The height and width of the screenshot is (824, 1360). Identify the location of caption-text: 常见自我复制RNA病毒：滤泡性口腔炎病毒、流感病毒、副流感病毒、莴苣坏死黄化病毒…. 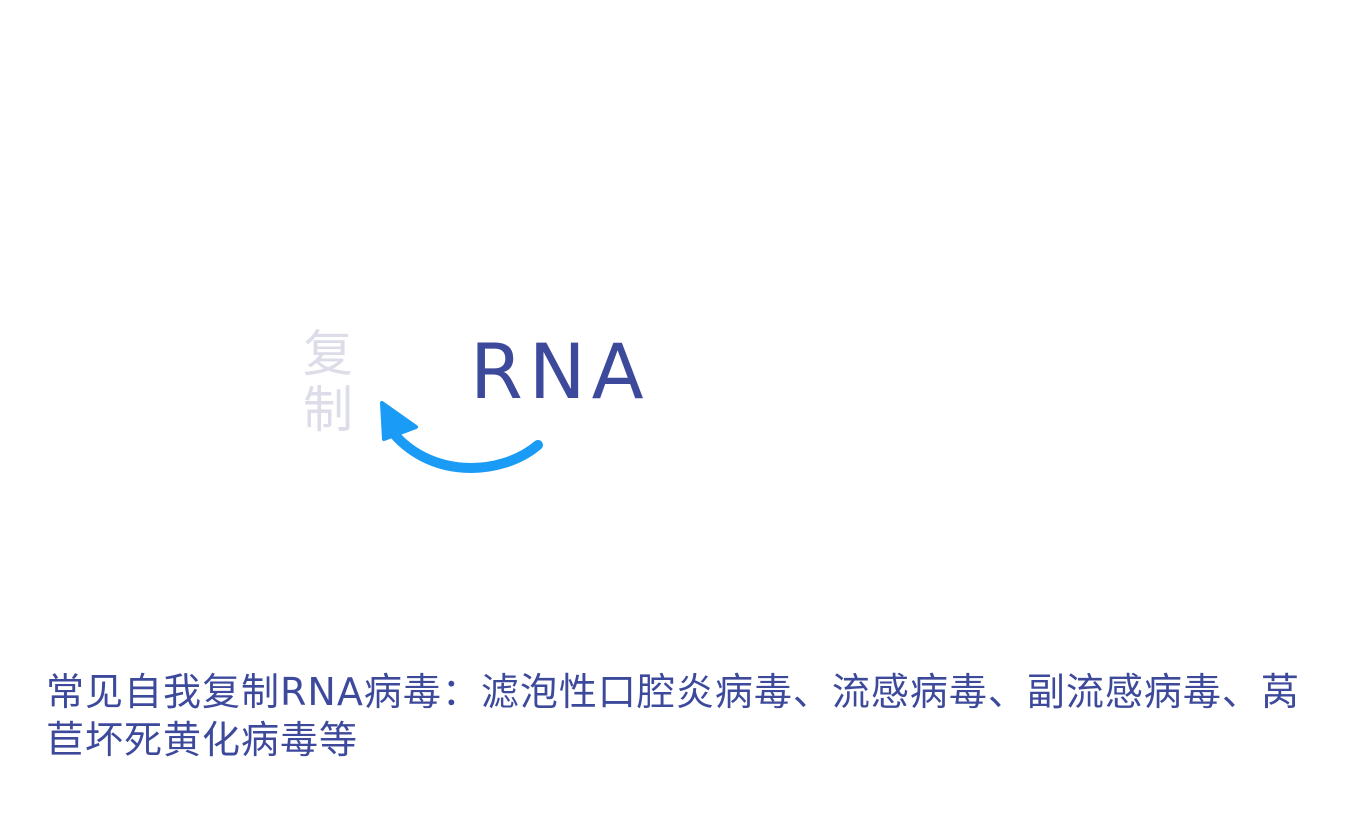
(673, 716).